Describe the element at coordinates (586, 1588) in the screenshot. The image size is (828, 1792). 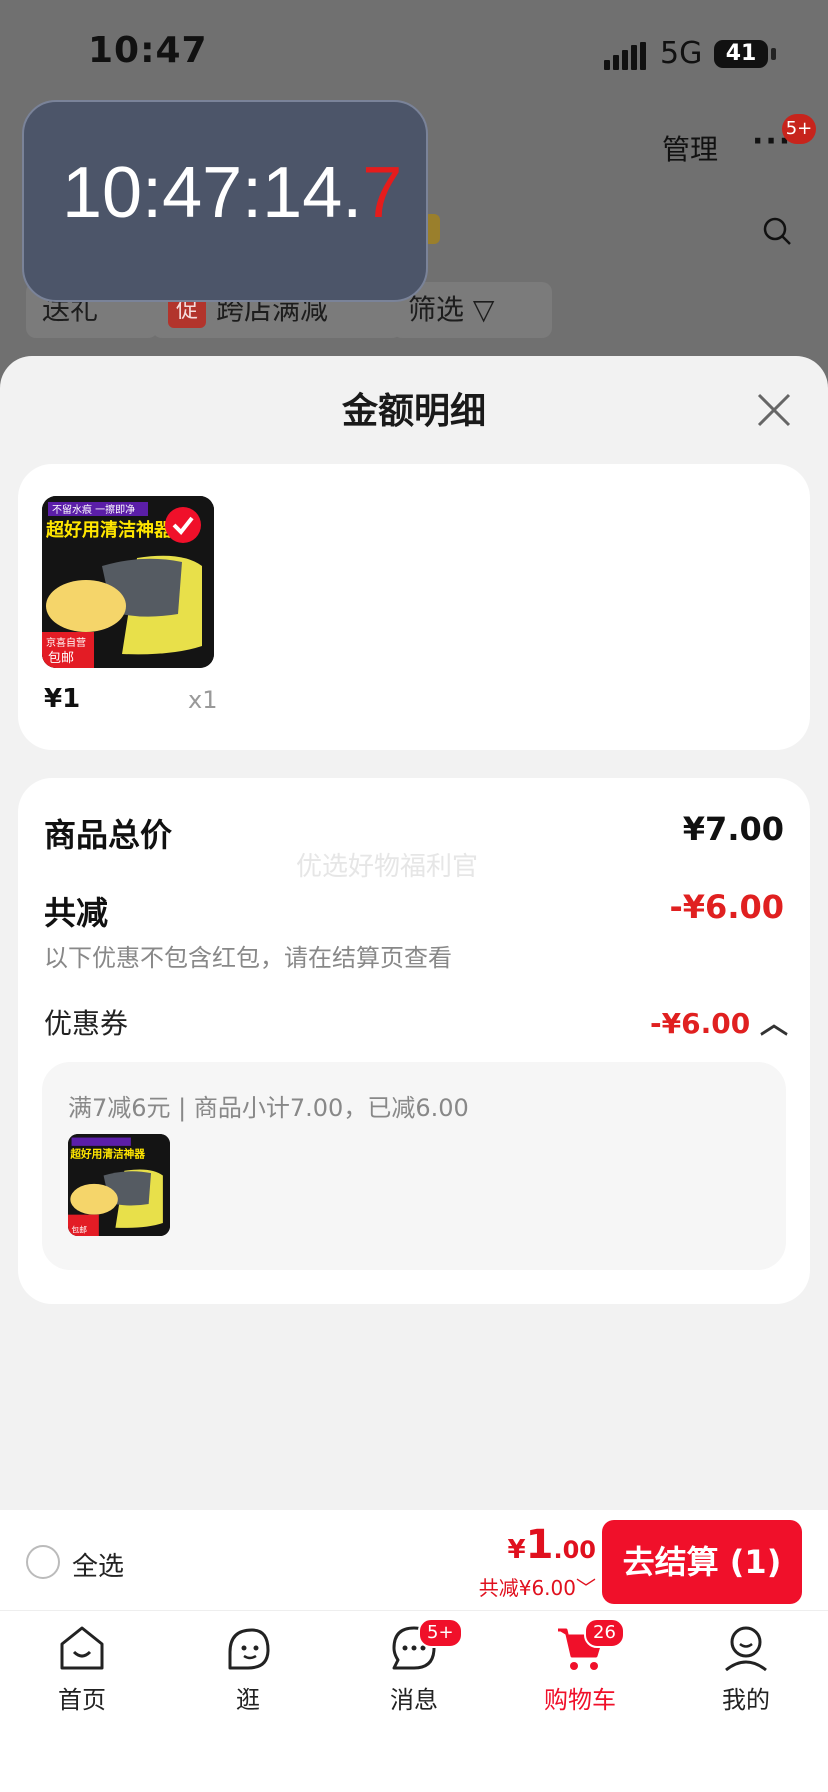
I see `chevron-down-icon: ﹀` at that location.